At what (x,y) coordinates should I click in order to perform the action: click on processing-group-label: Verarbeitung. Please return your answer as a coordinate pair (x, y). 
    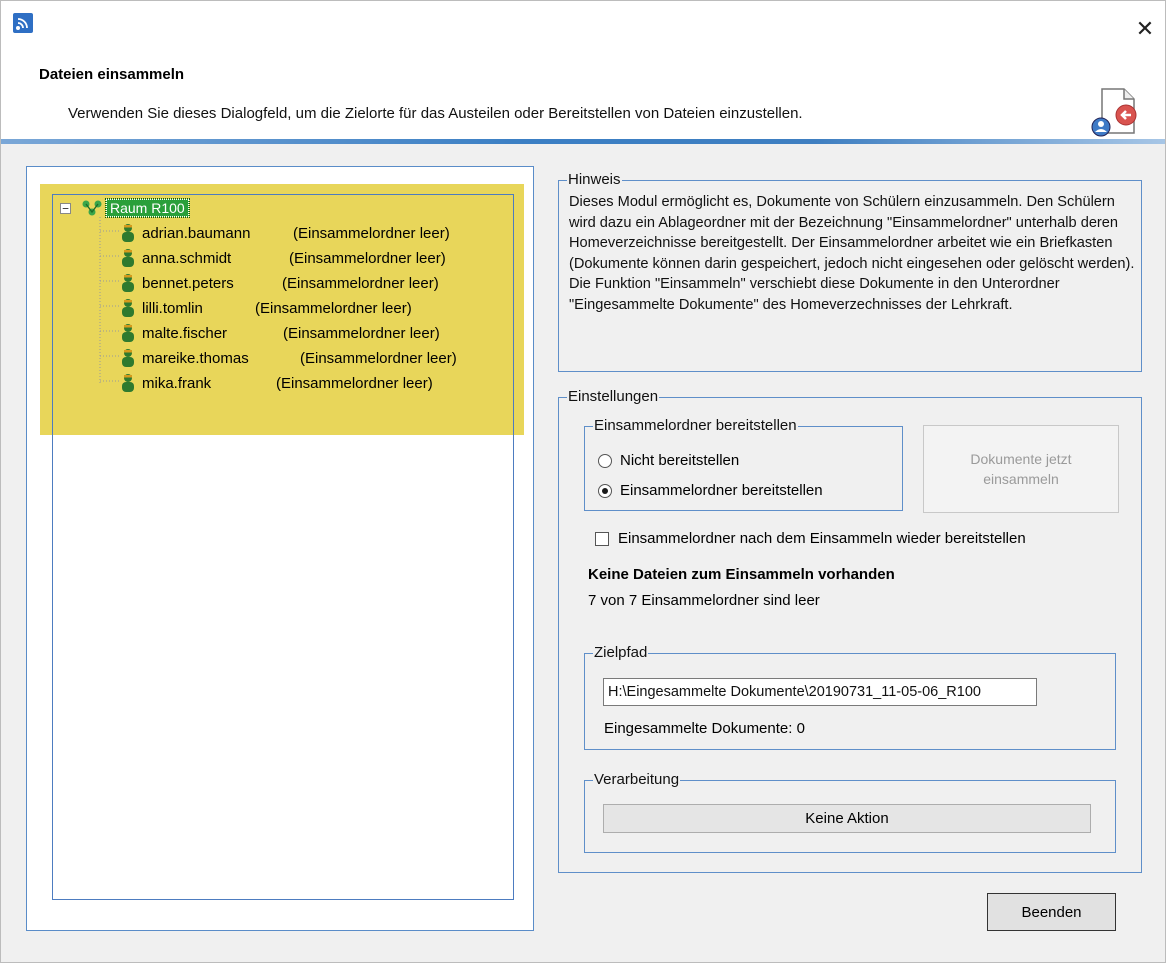
    Looking at the image, I should click on (637, 779).